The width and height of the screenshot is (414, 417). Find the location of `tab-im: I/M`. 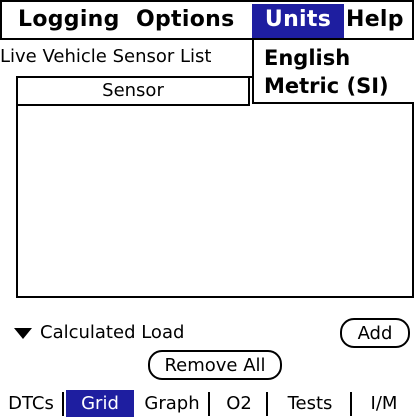

tab-im: I/M is located at coordinates (384, 403).